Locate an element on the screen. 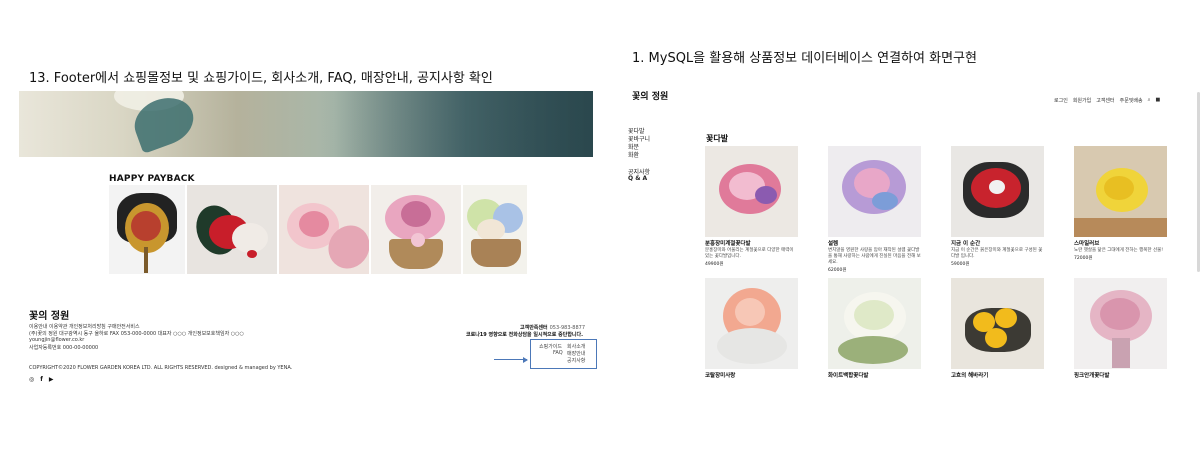  product-price: 49900원 is located at coordinates (714, 264).